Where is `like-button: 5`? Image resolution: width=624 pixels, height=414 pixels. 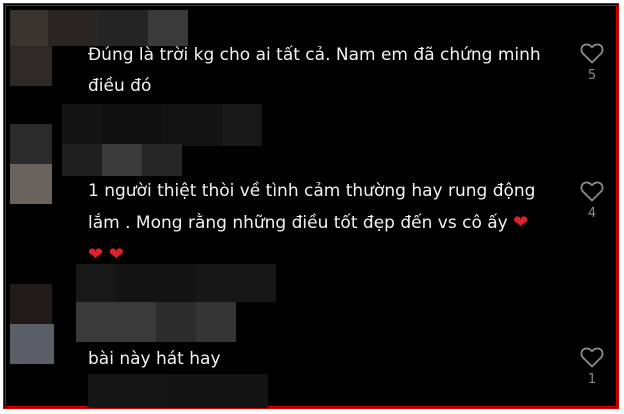 like-button: 5 is located at coordinates (592, 62).